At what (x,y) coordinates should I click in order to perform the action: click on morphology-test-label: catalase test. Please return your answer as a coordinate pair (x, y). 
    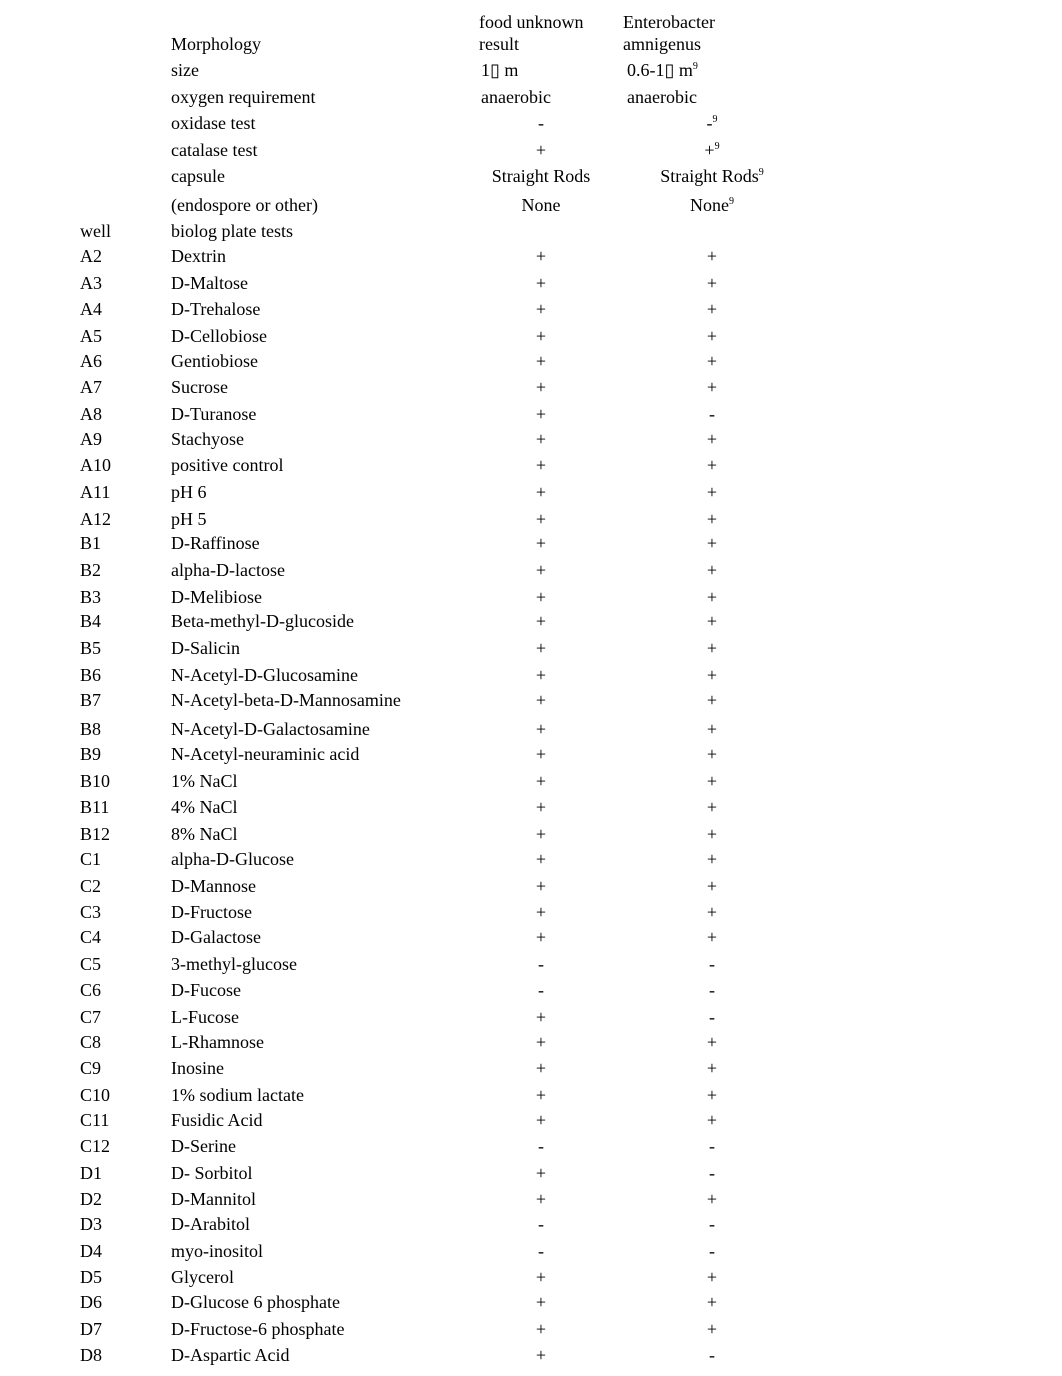
    Looking at the image, I should click on (214, 150).